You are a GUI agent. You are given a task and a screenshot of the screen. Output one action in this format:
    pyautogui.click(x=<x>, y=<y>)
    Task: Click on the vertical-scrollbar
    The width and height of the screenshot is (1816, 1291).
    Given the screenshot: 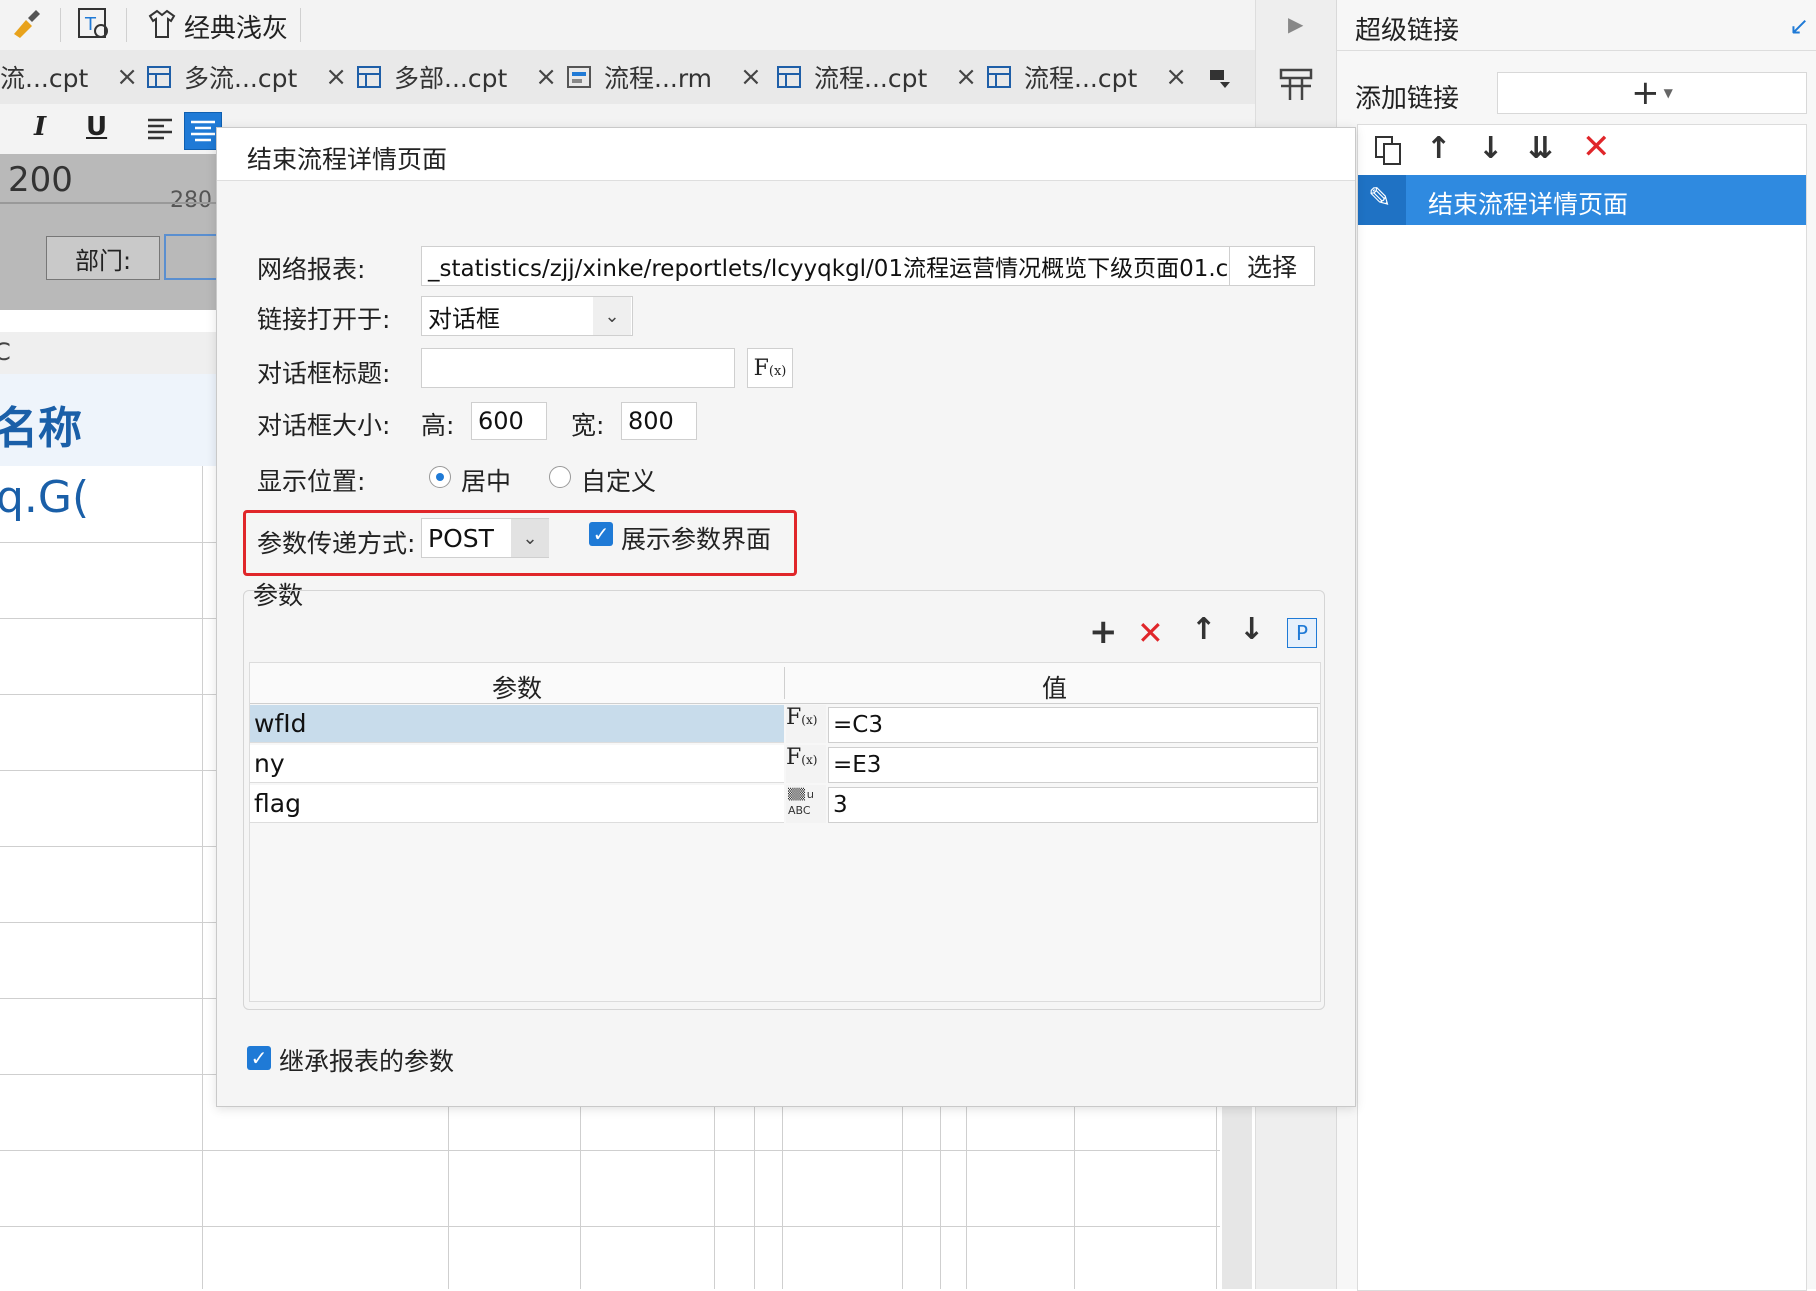 What is the action you would take?
    pyautogui.click(x=1237, y=1197)
    